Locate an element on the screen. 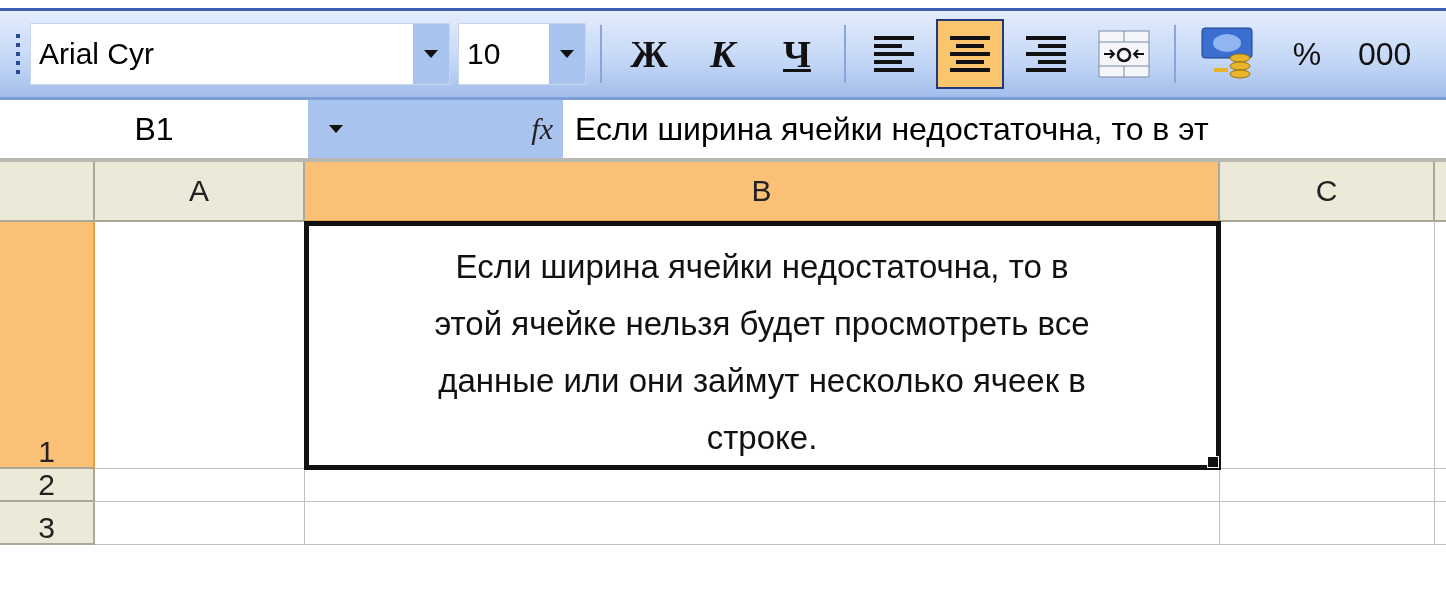 The image size is (1446, 591). italic-button: К is located at coordinates (723, 54).